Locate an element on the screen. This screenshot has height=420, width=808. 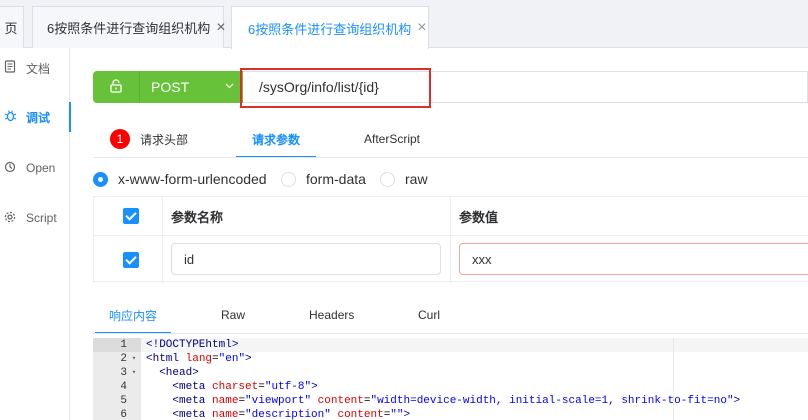
lock-button is located at coordinates (116, 87).